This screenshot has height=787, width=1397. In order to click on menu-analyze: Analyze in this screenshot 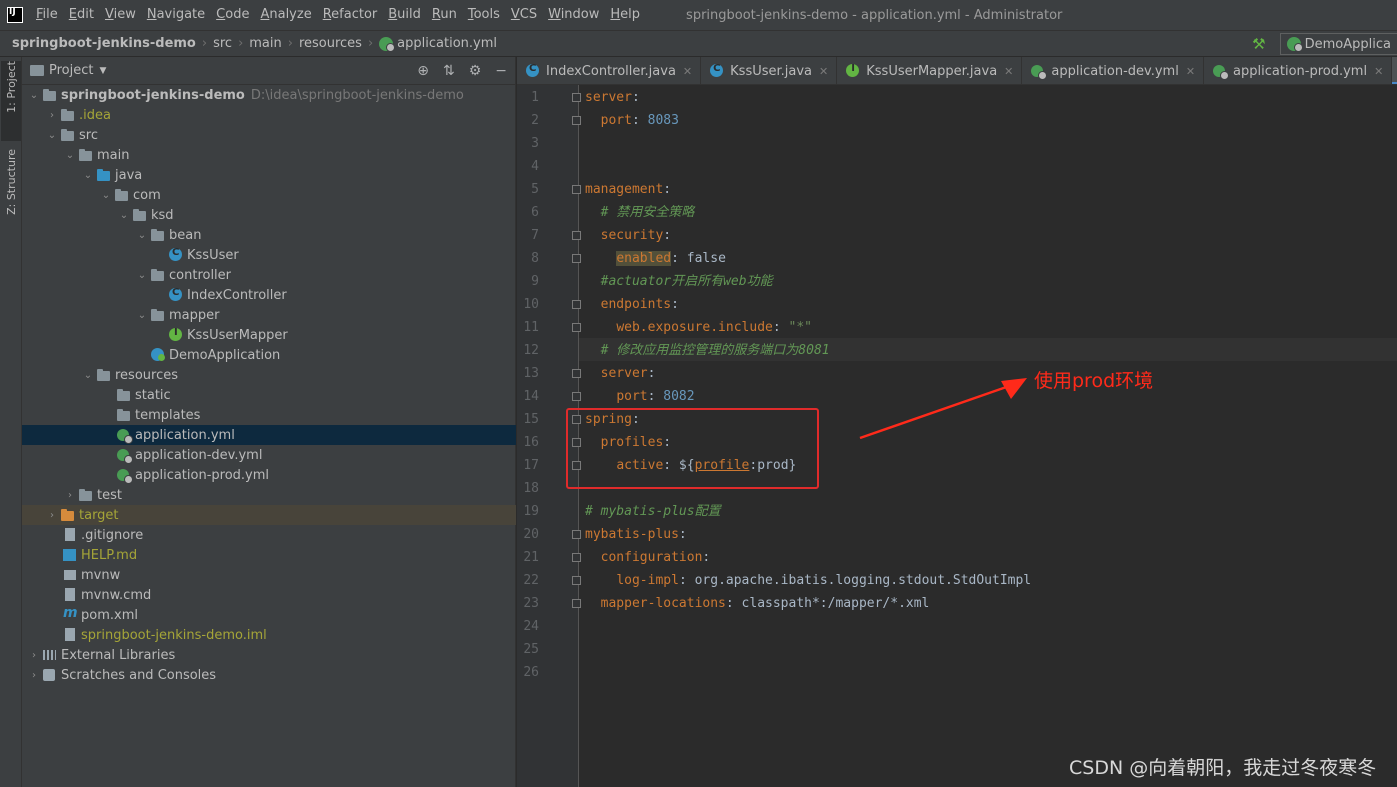, I will do `click(286, 15)`.